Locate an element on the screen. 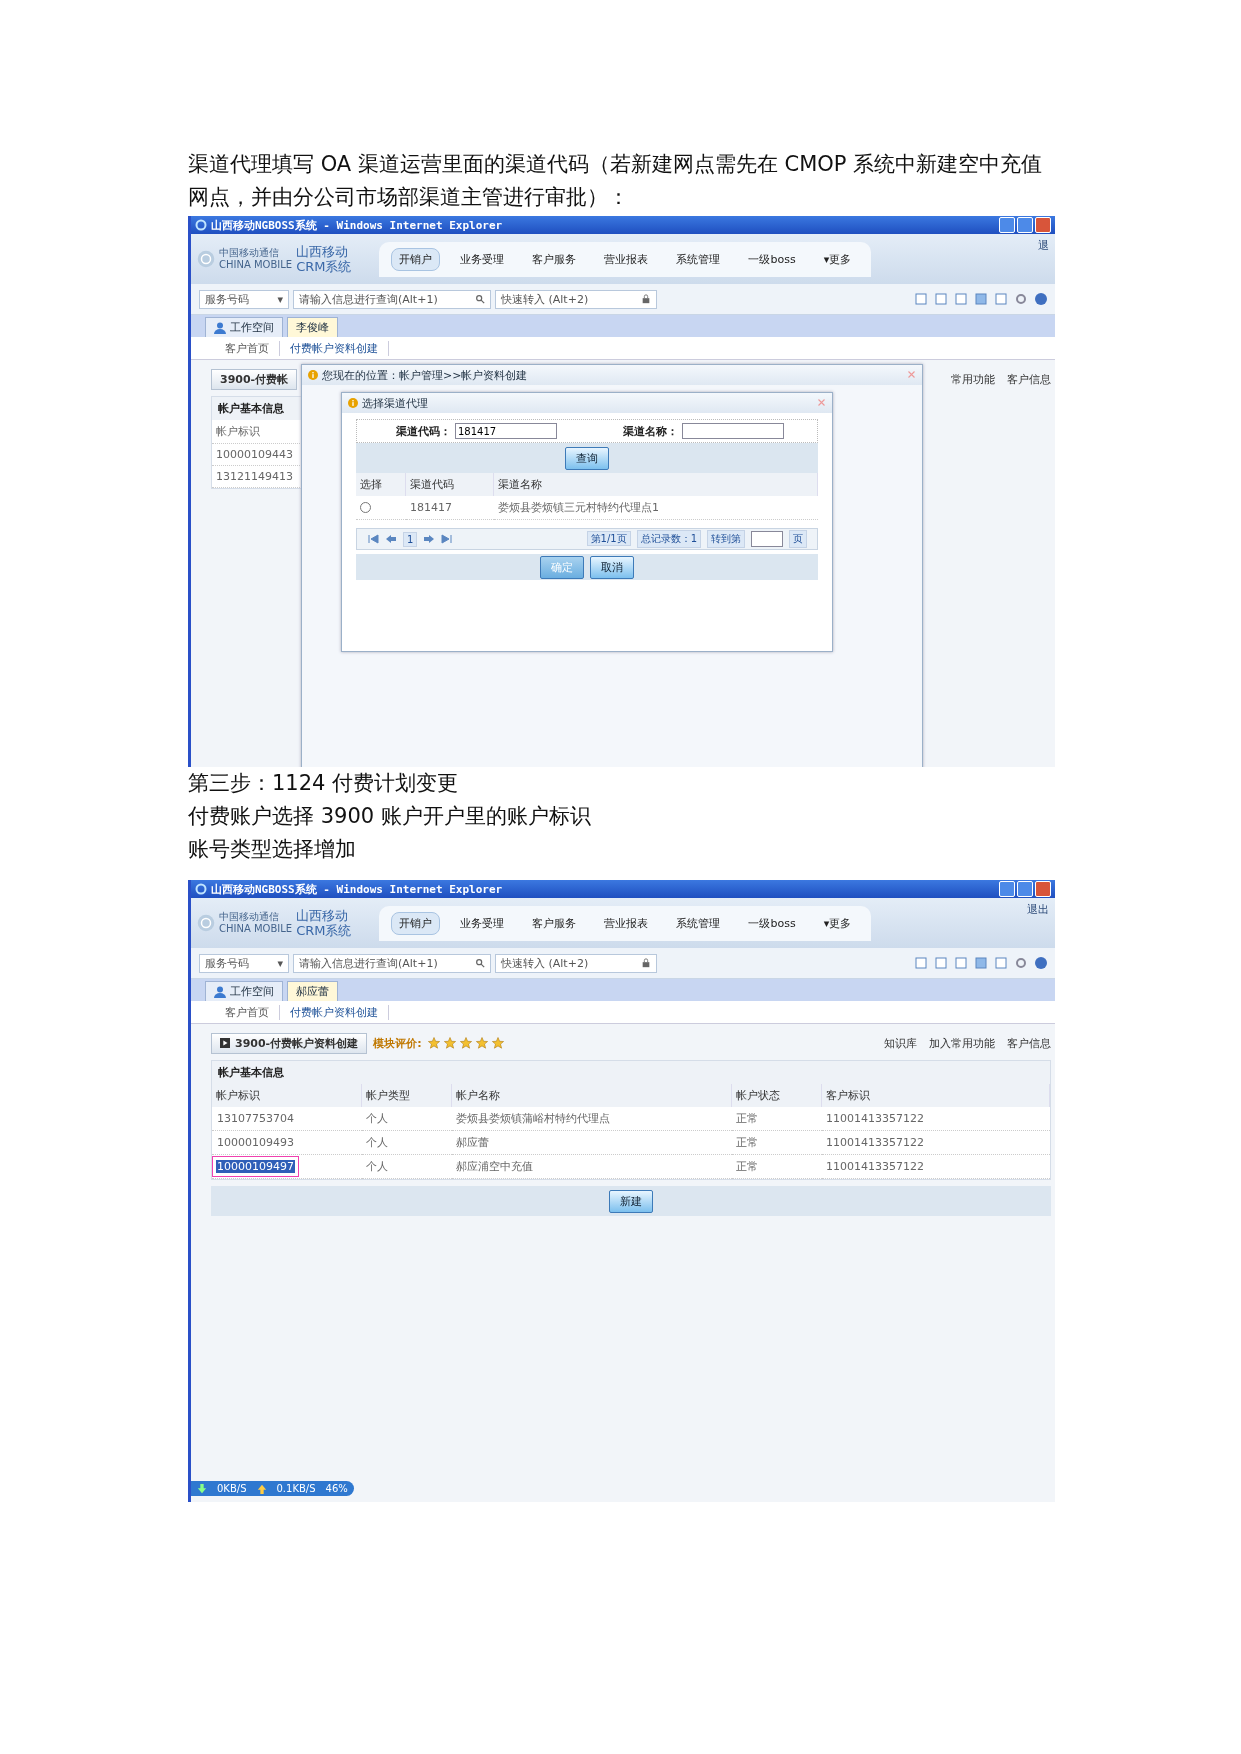 This screenshot has height=1754, width=1241. table-cell: 郝应蕾 is located at coordinates (592, 1143).